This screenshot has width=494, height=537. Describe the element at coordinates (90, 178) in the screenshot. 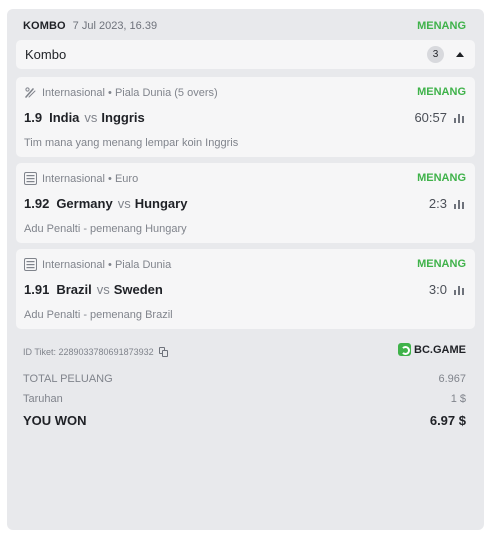

I see `bet-league: Internasional • Euro` at that location.